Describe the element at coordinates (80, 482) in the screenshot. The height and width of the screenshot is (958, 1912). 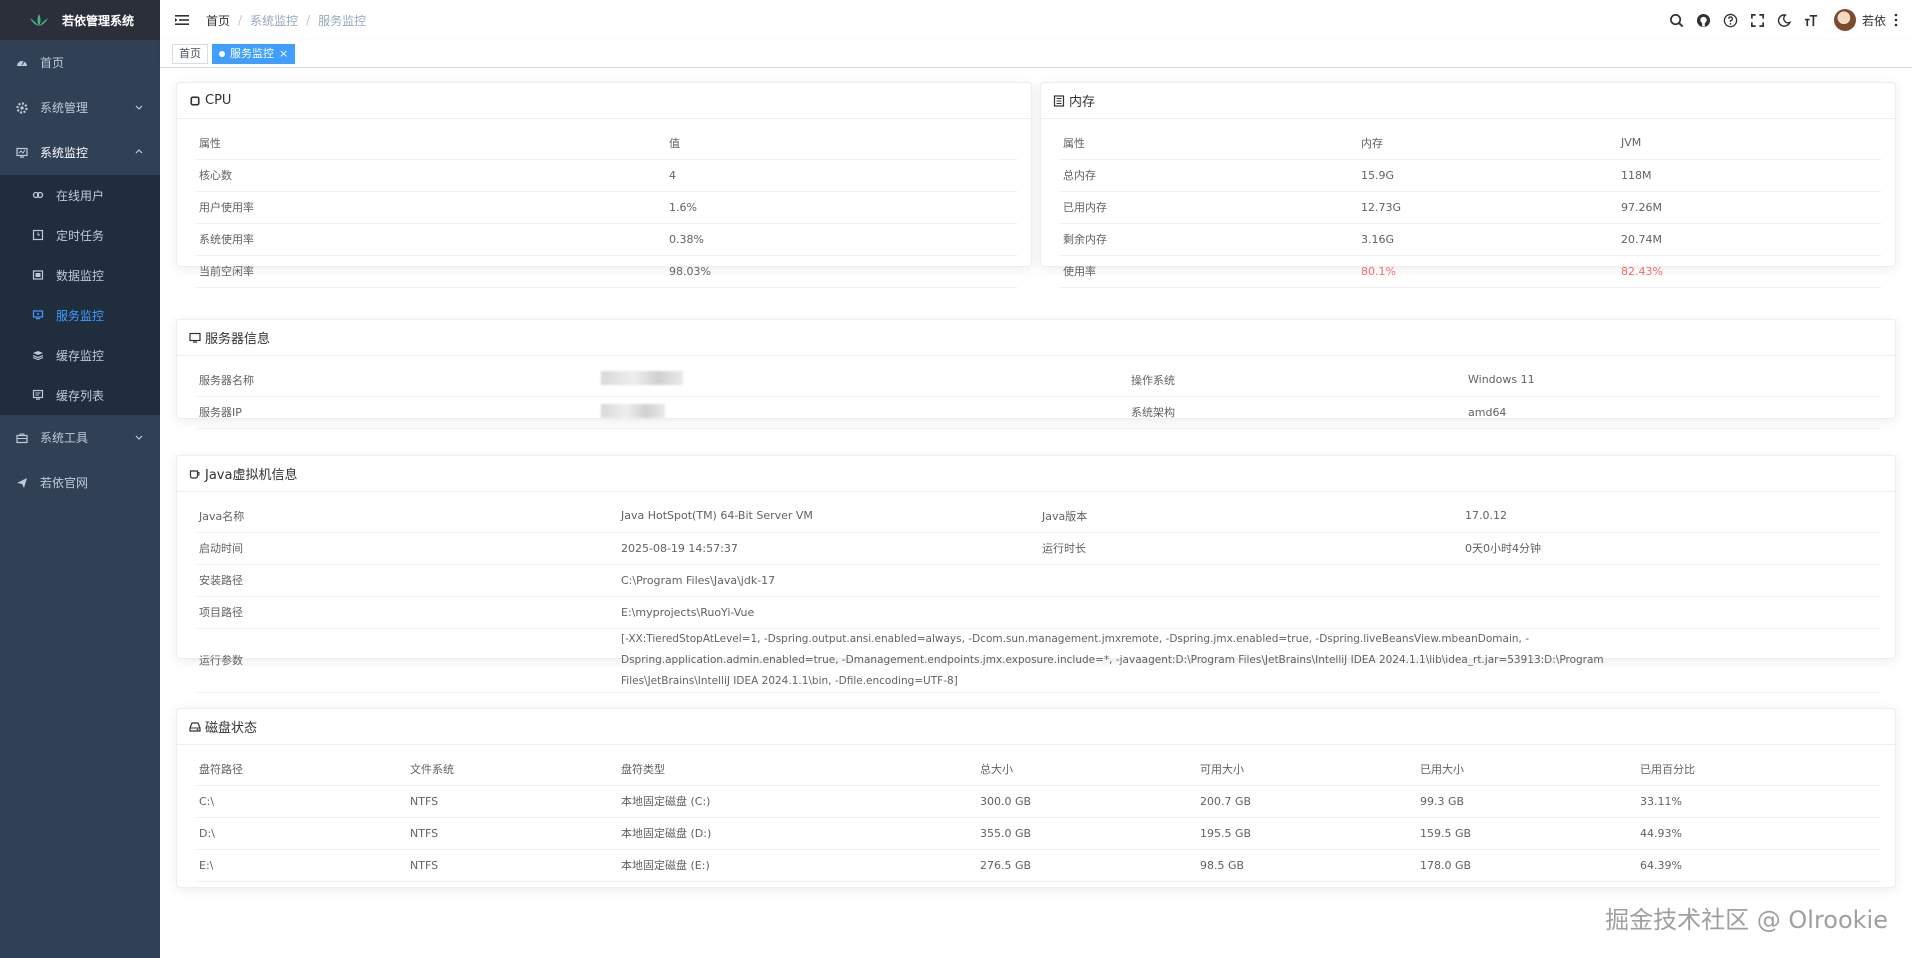
I see `sidebar-item-website: 若依官网` at that location.